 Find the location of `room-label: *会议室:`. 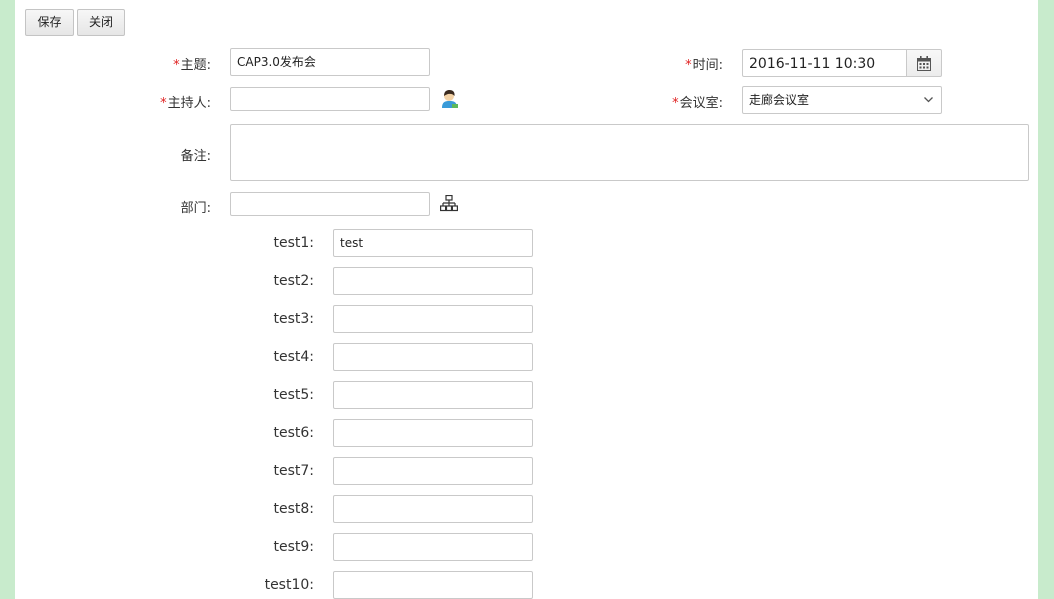

room-label: *会议室: is located at coordinates (697, 101).